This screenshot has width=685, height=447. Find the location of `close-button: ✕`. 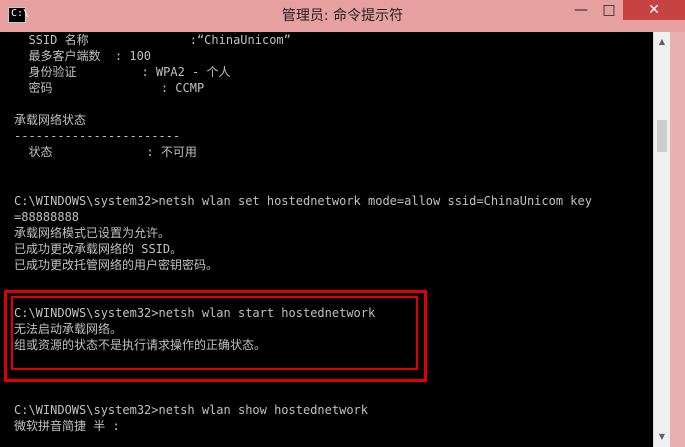

close-button: ✕ is located at coordinates (654, 10).